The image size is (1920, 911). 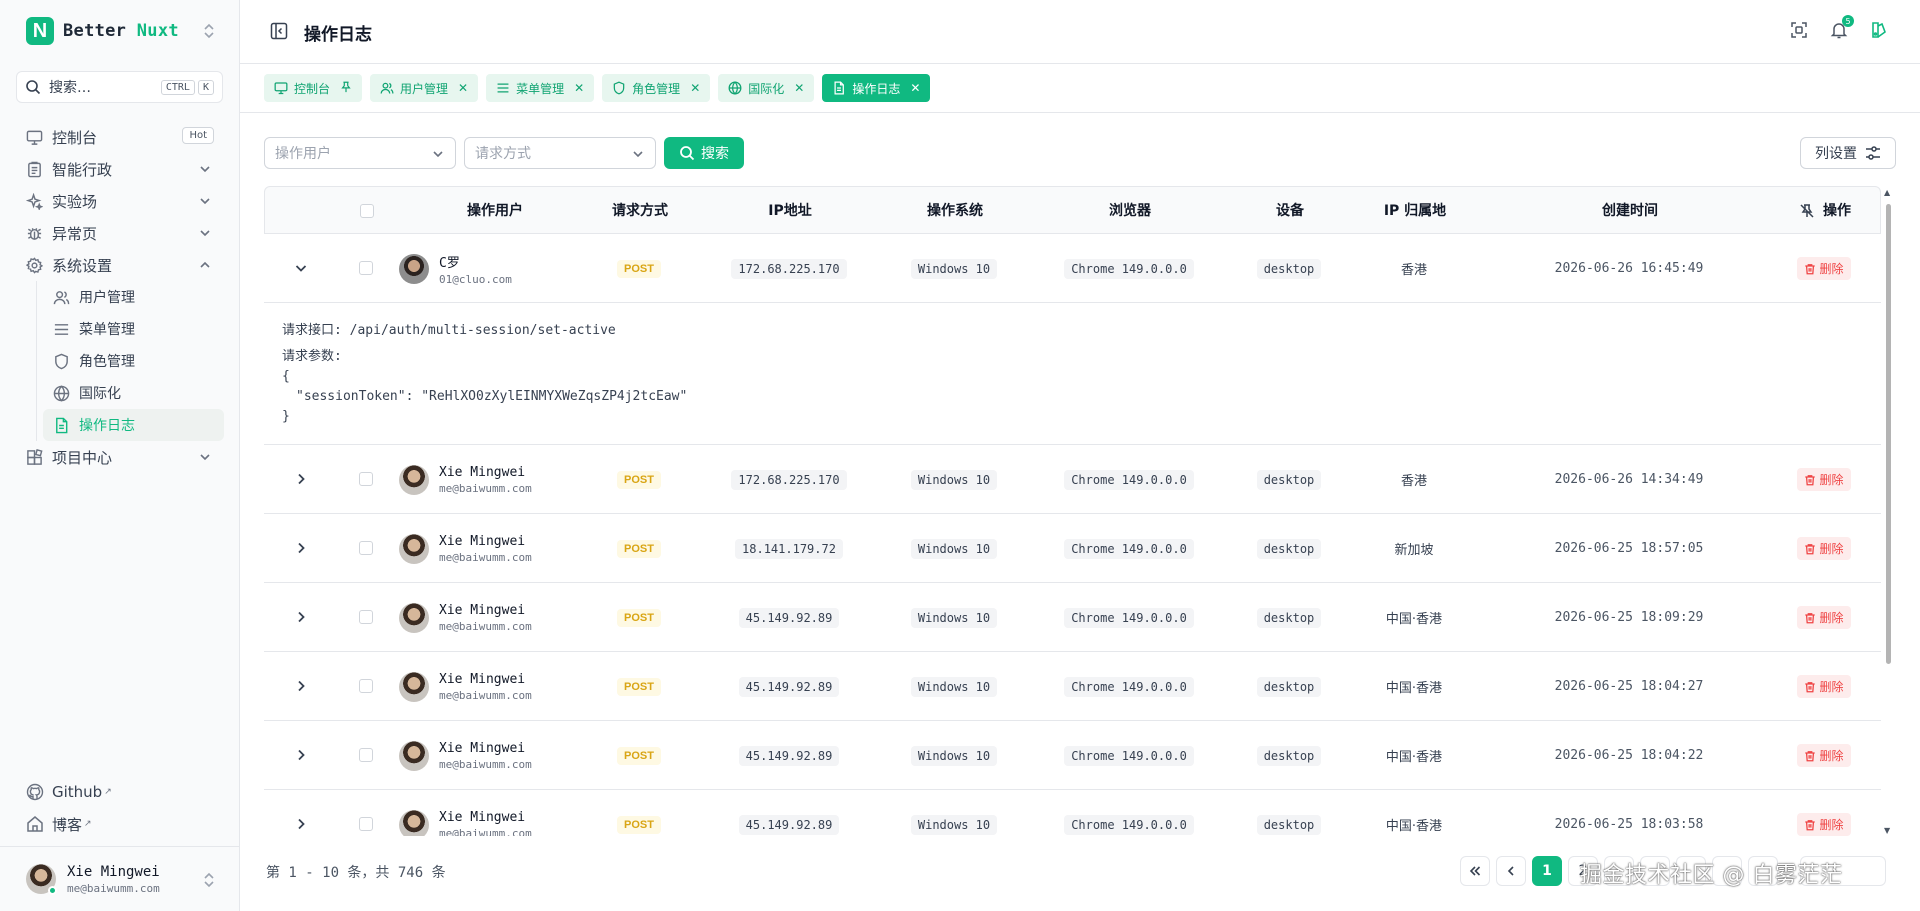 What do you see at coordinates (133, 393) in the screenshot?
I see `sidebar-item-i18n: 国际化` at bounding box center [133, 393].